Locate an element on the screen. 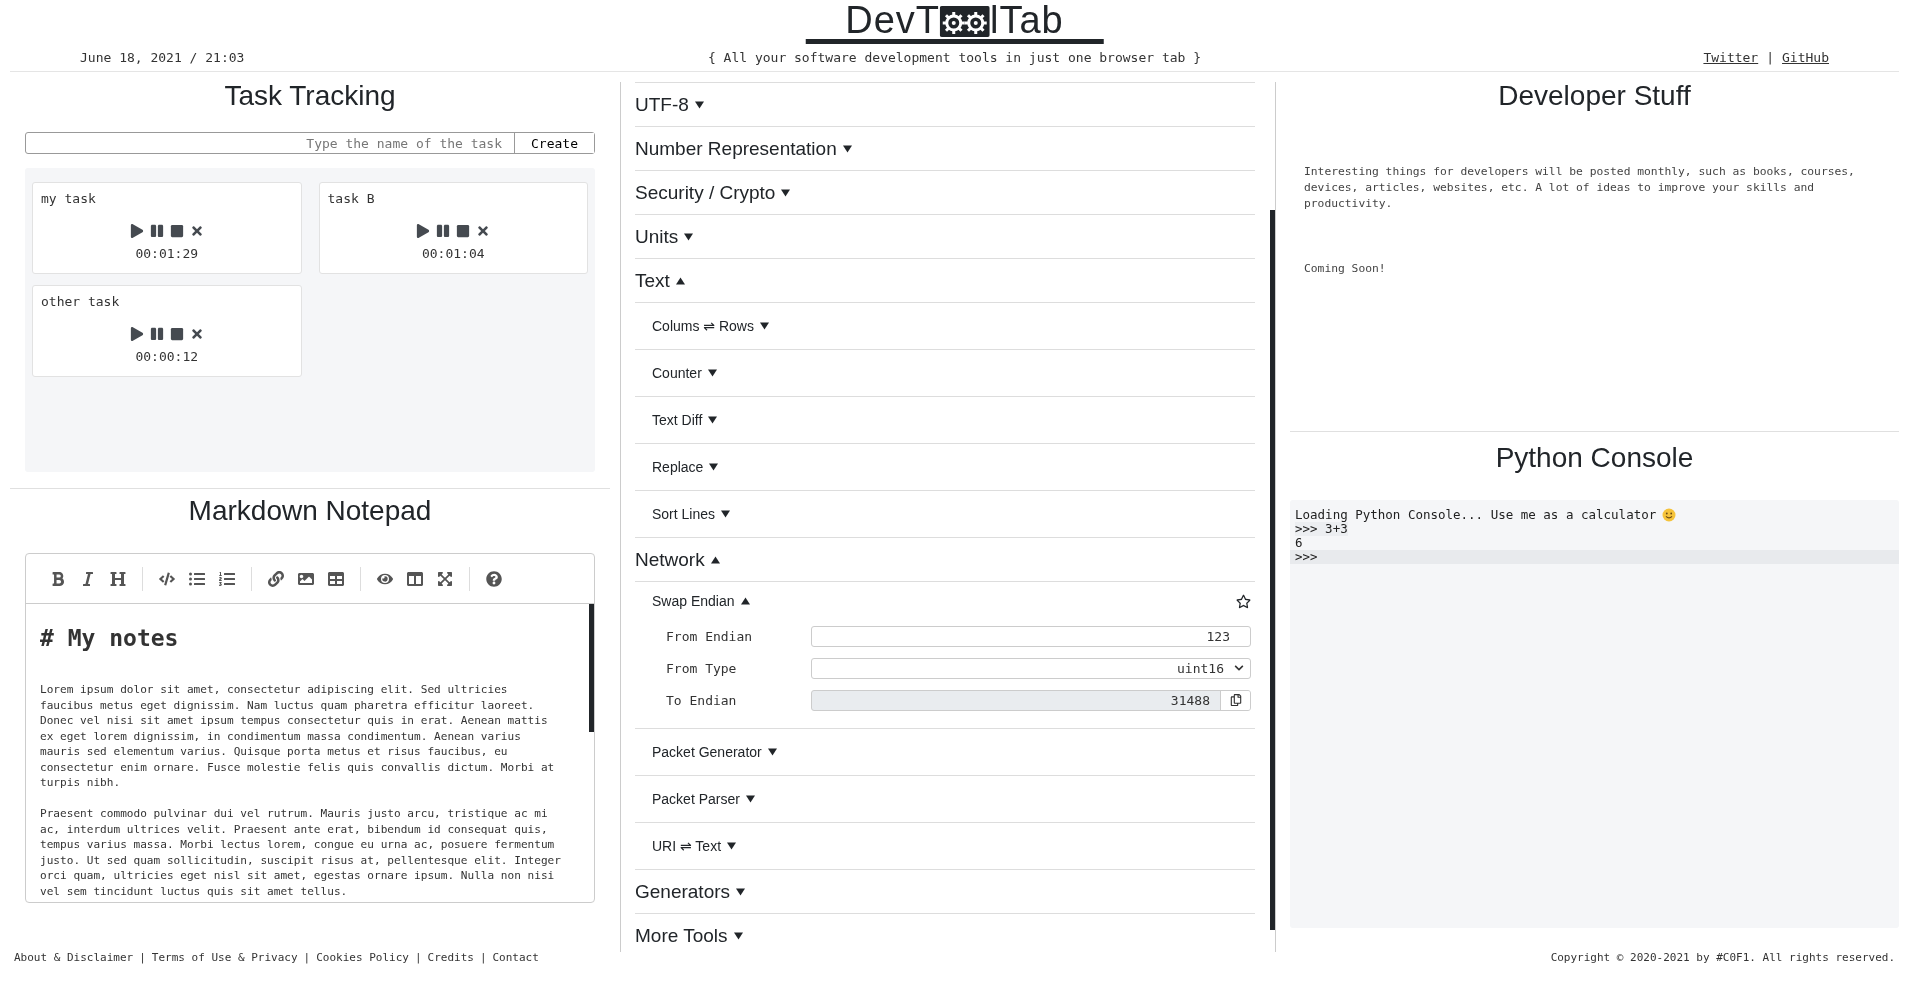  description: Interesting things for developers will be posted monthly, such as books, courses, devices, articles, websites, etc. A lot of ideas to improve your skills and productivity. is located at coordinates (1579, 188).